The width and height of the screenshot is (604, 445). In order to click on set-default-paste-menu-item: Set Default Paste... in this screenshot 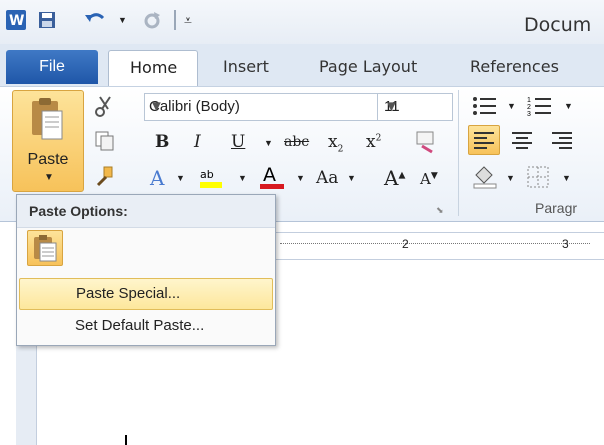, I will do `click(145, 326)`.